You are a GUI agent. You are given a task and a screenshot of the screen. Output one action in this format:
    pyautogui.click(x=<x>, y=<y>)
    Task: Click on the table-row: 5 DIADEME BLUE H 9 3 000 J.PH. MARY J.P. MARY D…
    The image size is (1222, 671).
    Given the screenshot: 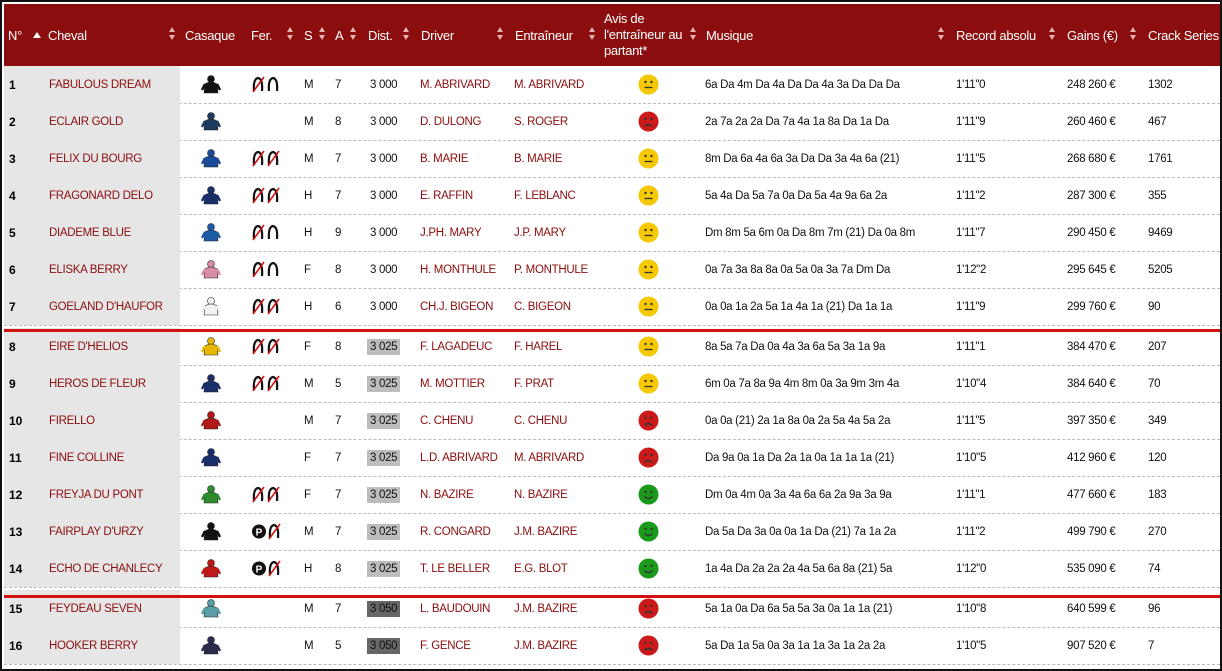 What is the action you would take?
    pyautogui.click(x=612, y=233)
    